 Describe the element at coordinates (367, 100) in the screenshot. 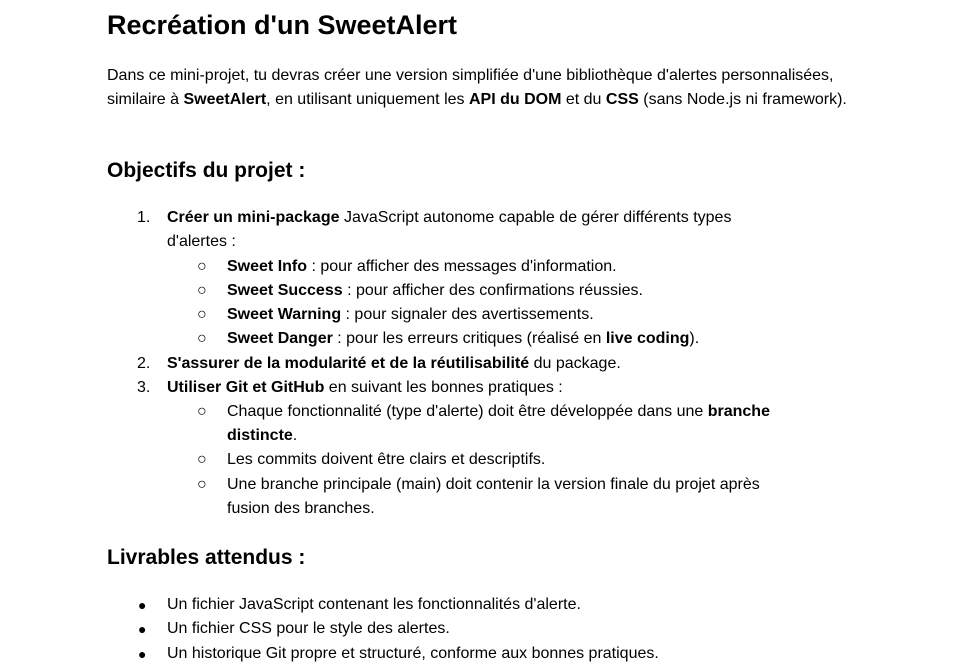

I see `intro-text-2: , en utilisant uniquement les` at that location.